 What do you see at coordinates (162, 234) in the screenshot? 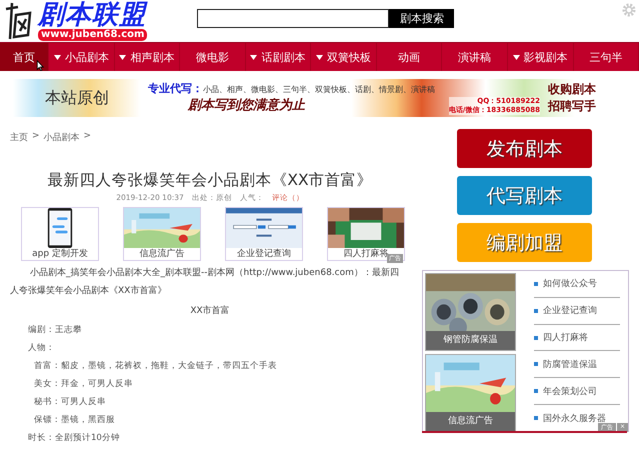
I see `ad-thumbnail: 信息流广告` at bounding box center [162, 234].